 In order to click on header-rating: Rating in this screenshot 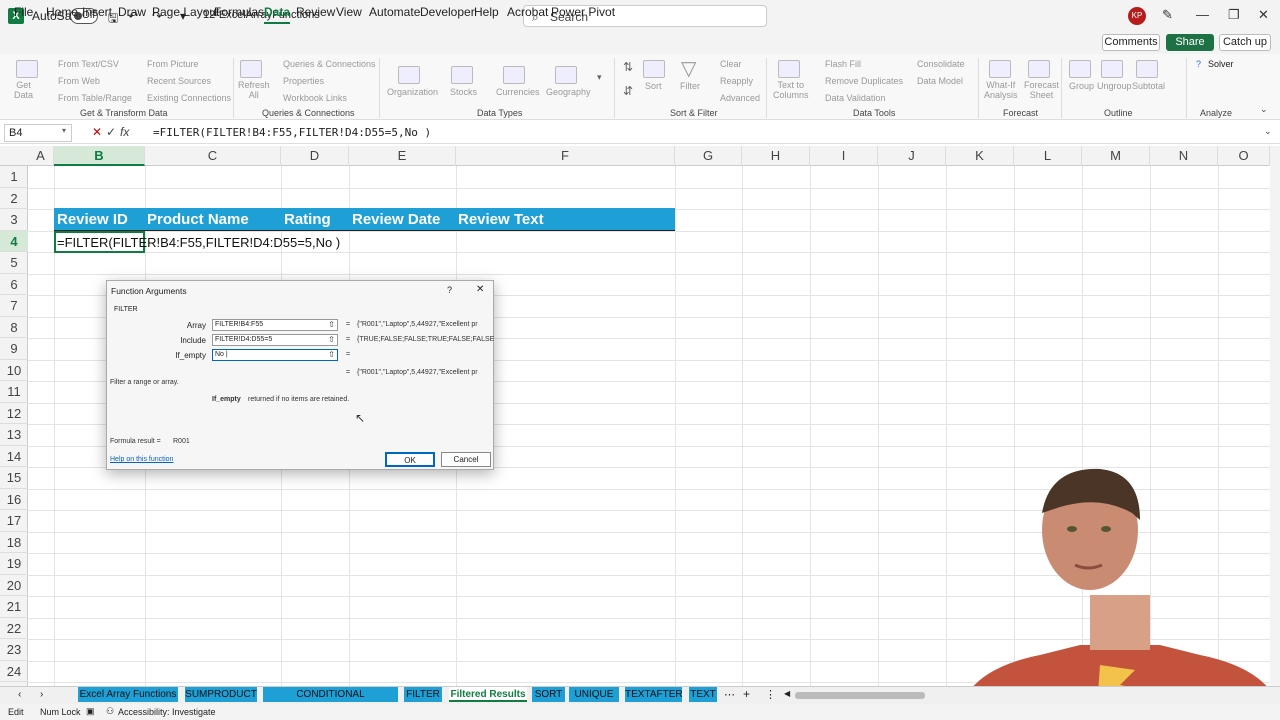, I will do `click(307, 219)`.